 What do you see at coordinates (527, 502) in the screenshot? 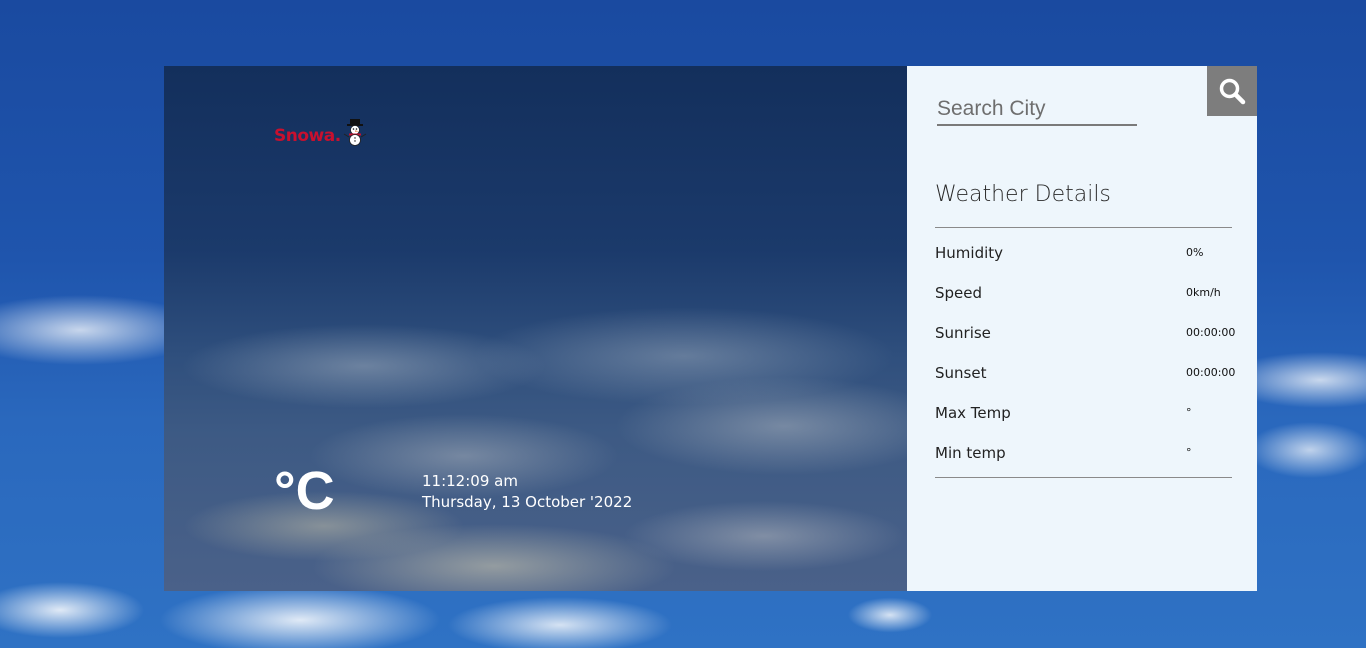
I see `current-date: Thursday, 13 October '2022` at bounding box center [527, 502].